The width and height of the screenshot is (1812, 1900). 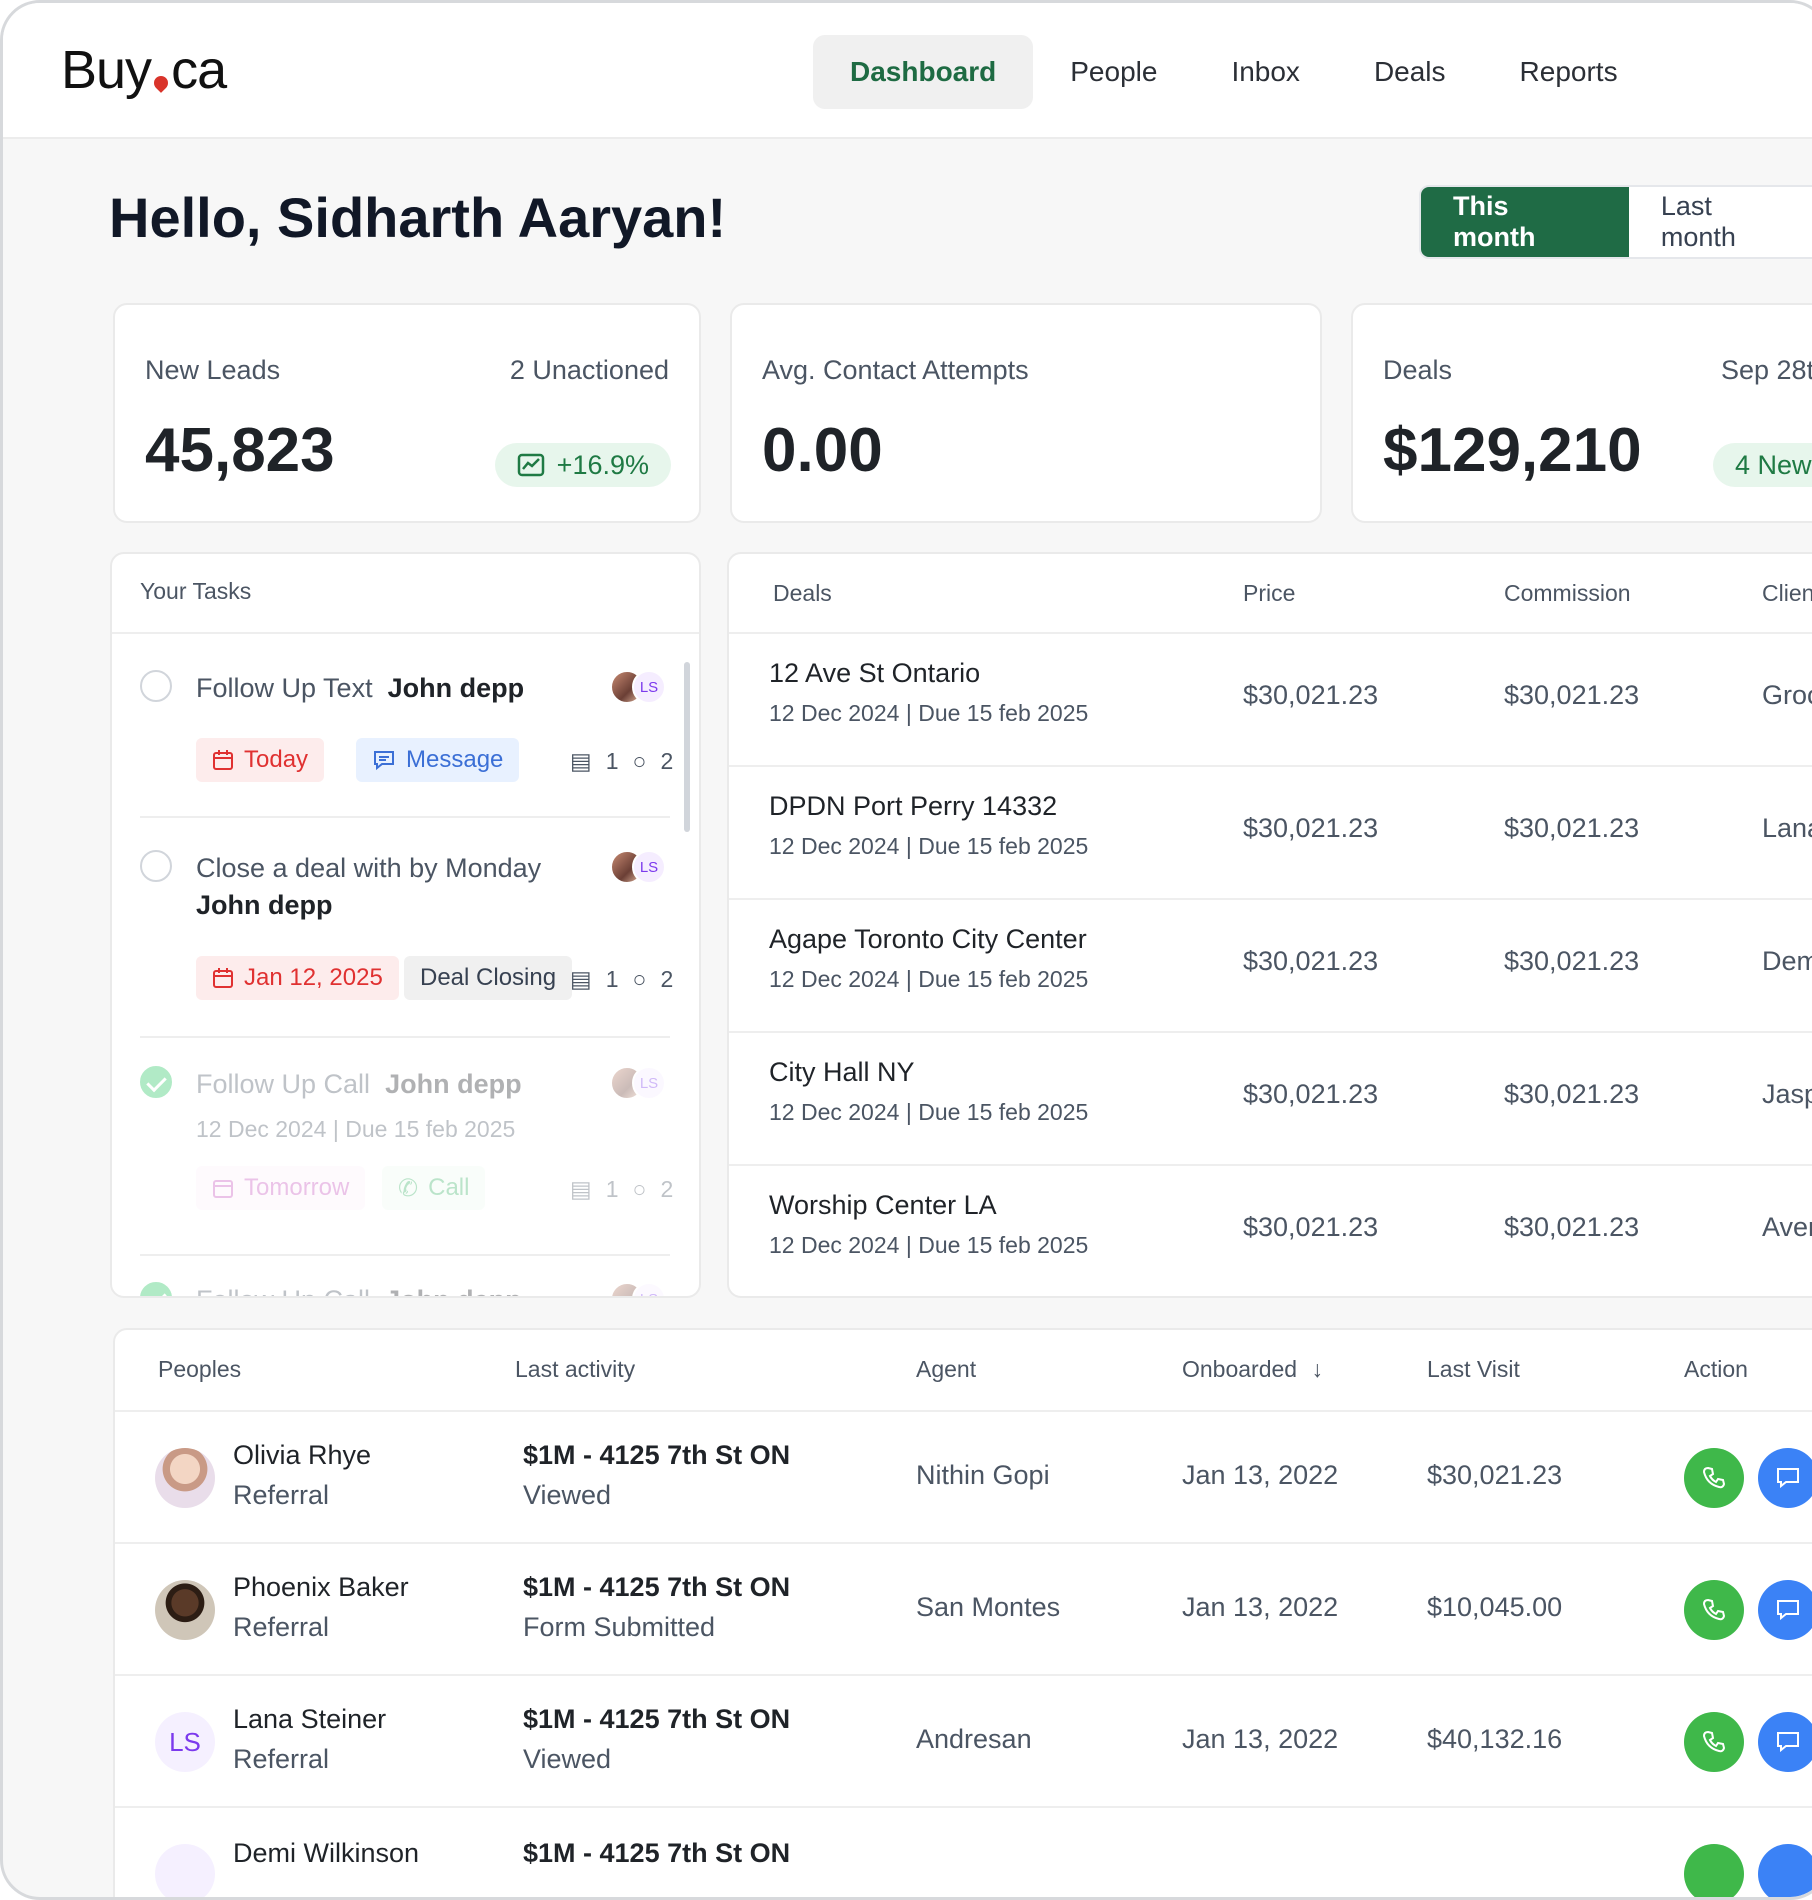 I want to click on due-chip-label: Tomorrow, so click(x=297, y=1187).